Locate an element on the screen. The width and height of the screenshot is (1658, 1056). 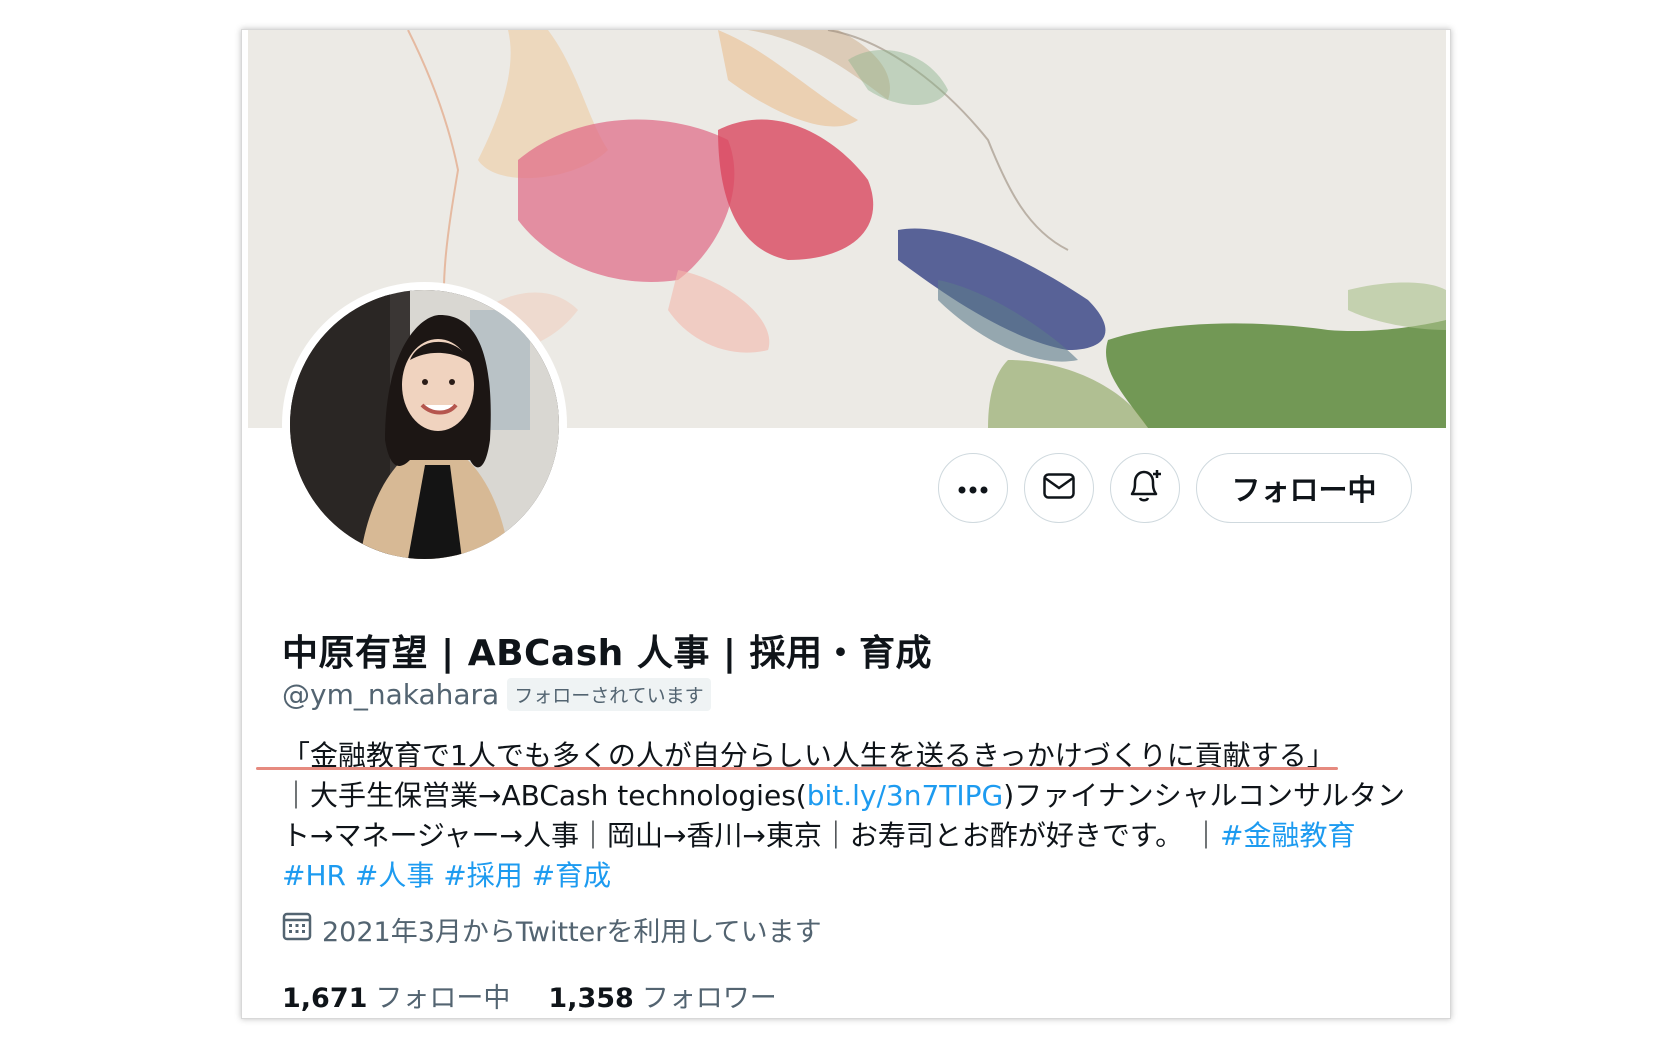
handle-row: @ym_nakahara フォローされています is located at coordinates (496, 694).